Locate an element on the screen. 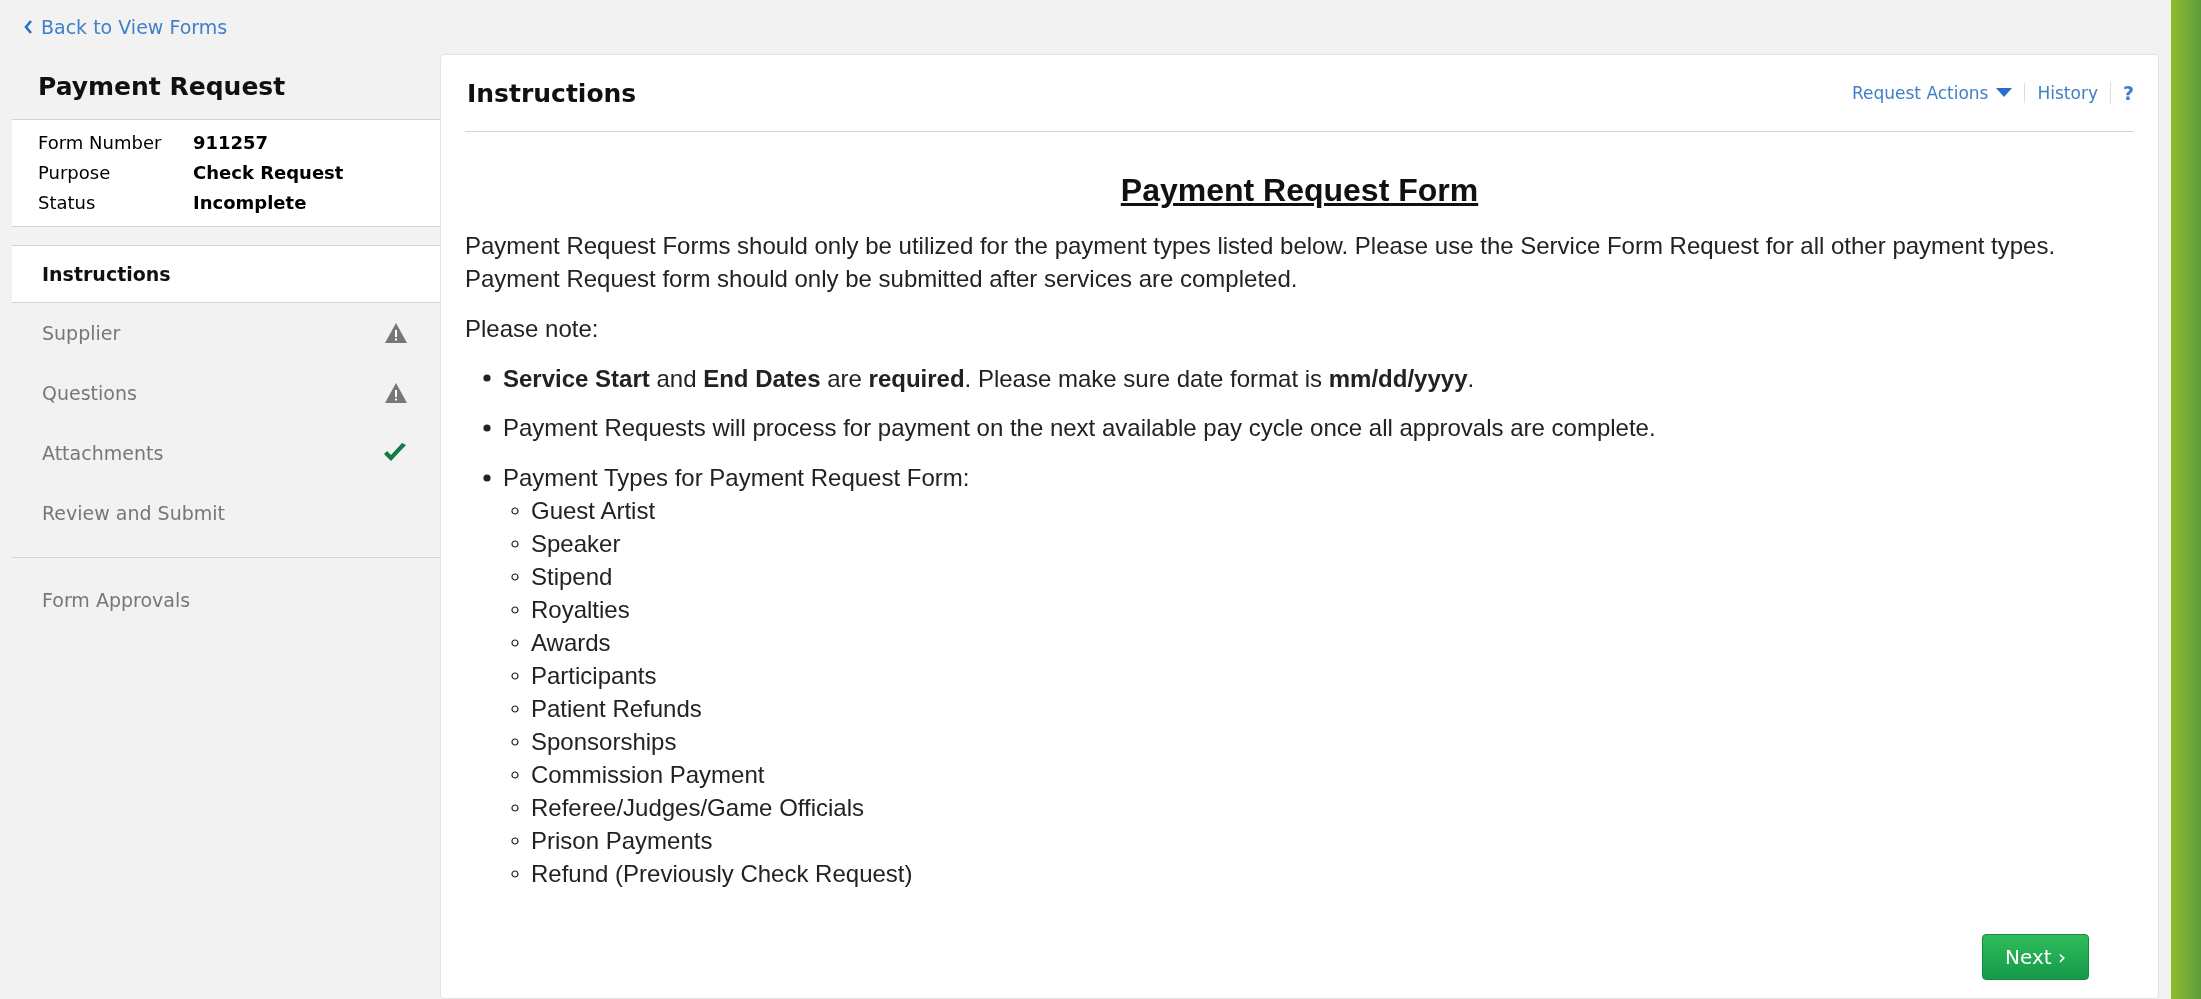 The height and width of the screenshot is (999, 2201). sidebar-item: Review and Submit is located at coordinates (226, 513).